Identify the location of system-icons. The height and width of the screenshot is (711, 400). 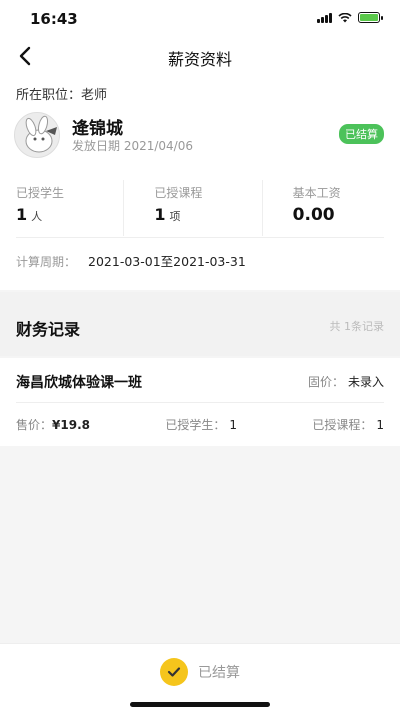
(350, 17).